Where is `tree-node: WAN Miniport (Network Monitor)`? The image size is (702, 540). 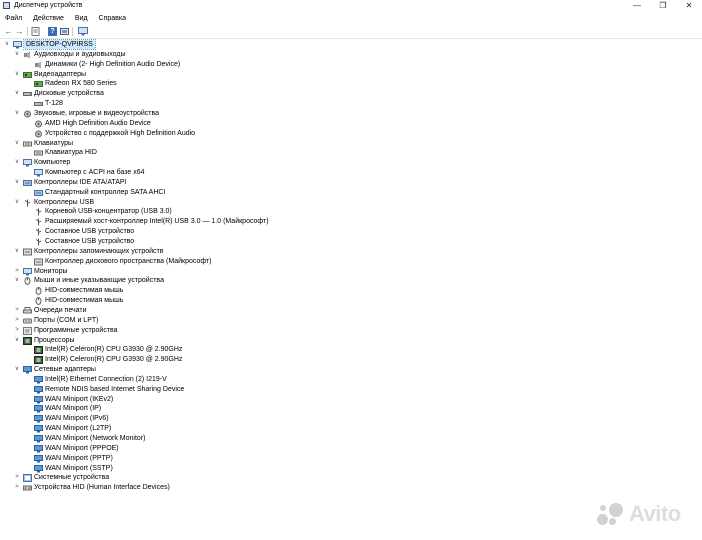 tree-node: WAN Miniport (Network Monitor) is located at coordinates (345, 438).